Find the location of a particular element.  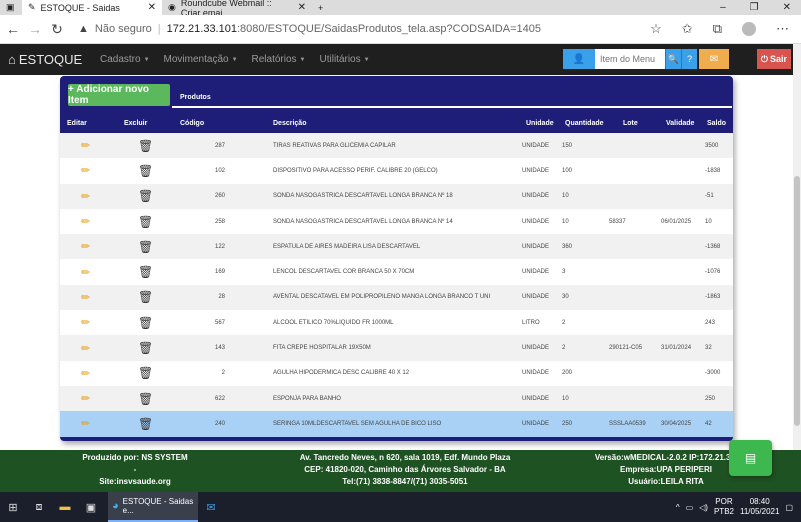

volume-icon: ◁) is located at coordinates (703, 507).